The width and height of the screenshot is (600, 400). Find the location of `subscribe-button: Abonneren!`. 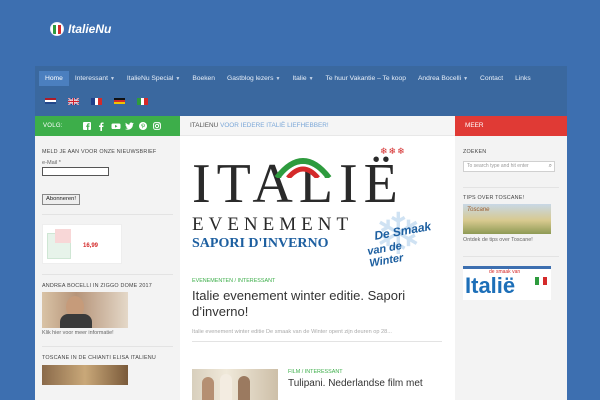

subscribe-button: Abonneren! is located at coordinates (61, 199).